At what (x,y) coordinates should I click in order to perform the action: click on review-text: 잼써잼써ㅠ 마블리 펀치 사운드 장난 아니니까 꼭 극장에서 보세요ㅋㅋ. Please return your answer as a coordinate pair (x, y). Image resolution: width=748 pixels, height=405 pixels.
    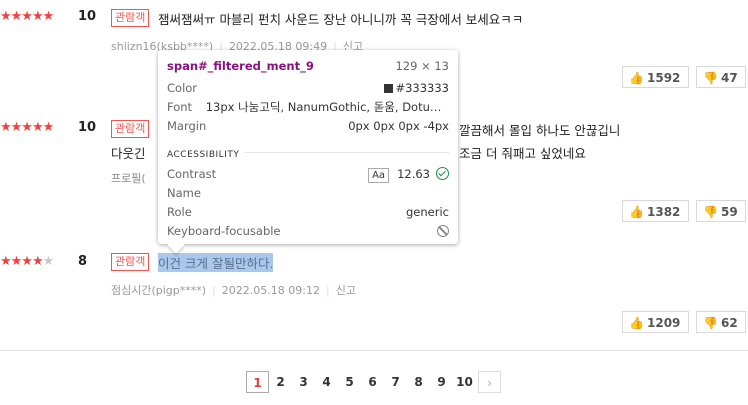
    Looking at the image, I should click on (341, 19).